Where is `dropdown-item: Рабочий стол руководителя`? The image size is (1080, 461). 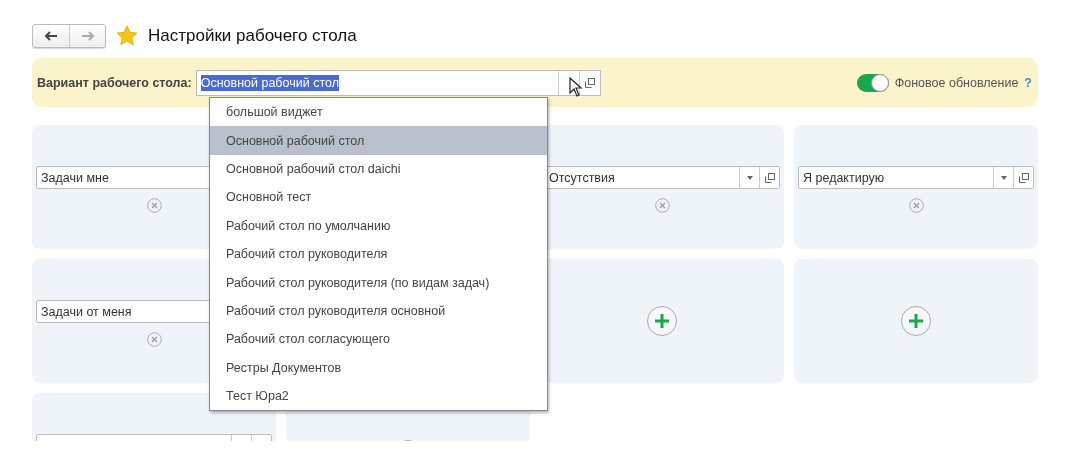 dropdown-item: Рабочий стол руководителя is located at coordinates (378, 254).